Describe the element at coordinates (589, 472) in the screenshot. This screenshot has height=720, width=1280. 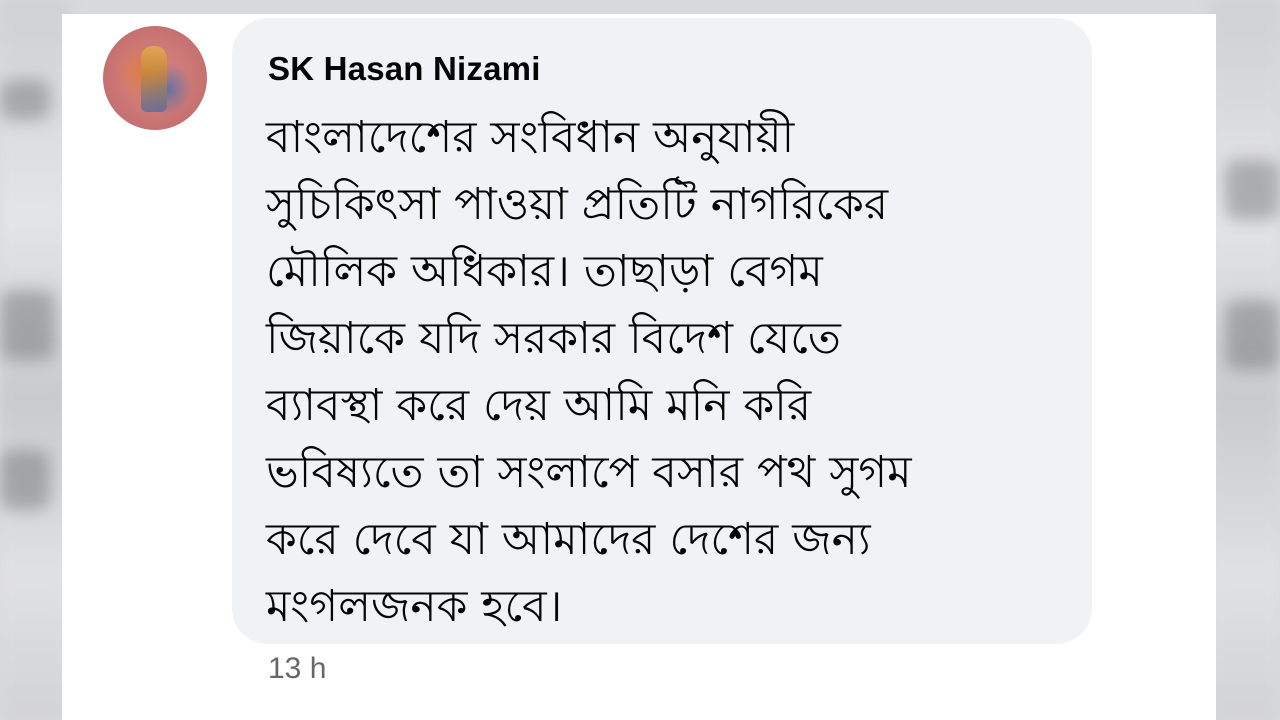
I see `comment-line: ভবিষ্যতে তা সংলাপে বসার পথ সুগম` at that location.